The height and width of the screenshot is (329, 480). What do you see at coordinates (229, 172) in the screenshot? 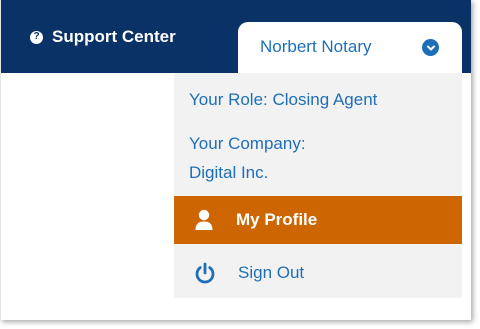
I see `company-name: Digital Inc.` at bounding box center [229, 172].